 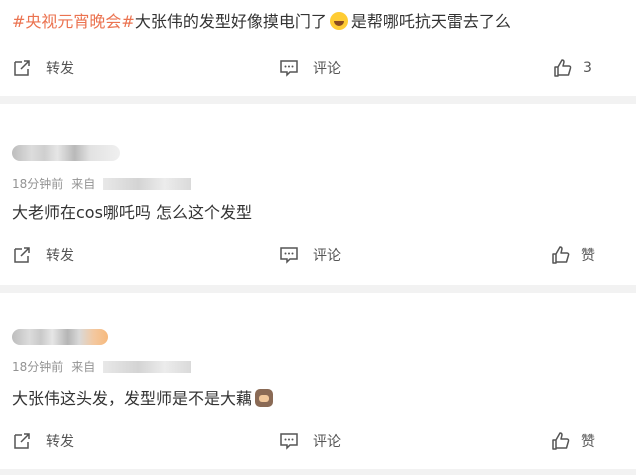 What do you see at coordinates (132, 212) in the screenshot?
I see `post-text: 大老师在cos哪吒吗 怎么这个发型` at bounding box center [132, 212].